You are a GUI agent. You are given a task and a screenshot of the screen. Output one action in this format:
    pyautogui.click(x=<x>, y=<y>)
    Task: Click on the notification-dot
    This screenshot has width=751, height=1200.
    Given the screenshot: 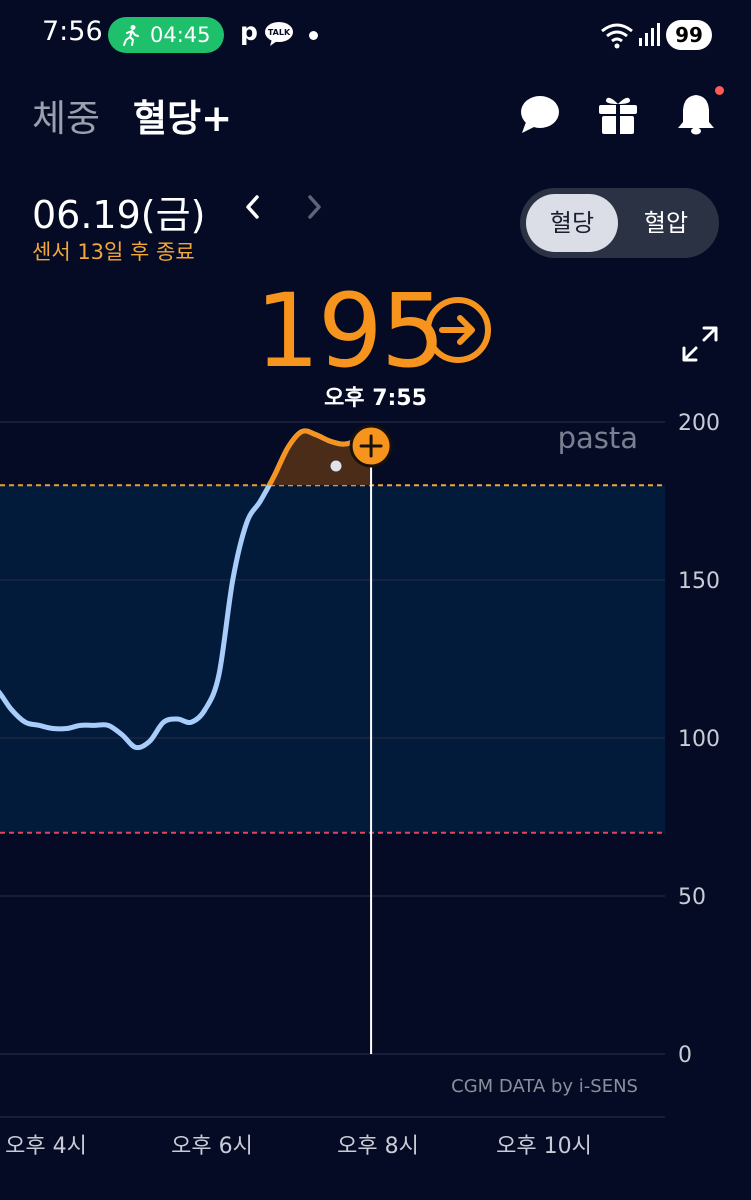 What is the action you would take?
    pyautogui.click(x=313, y=35)
    